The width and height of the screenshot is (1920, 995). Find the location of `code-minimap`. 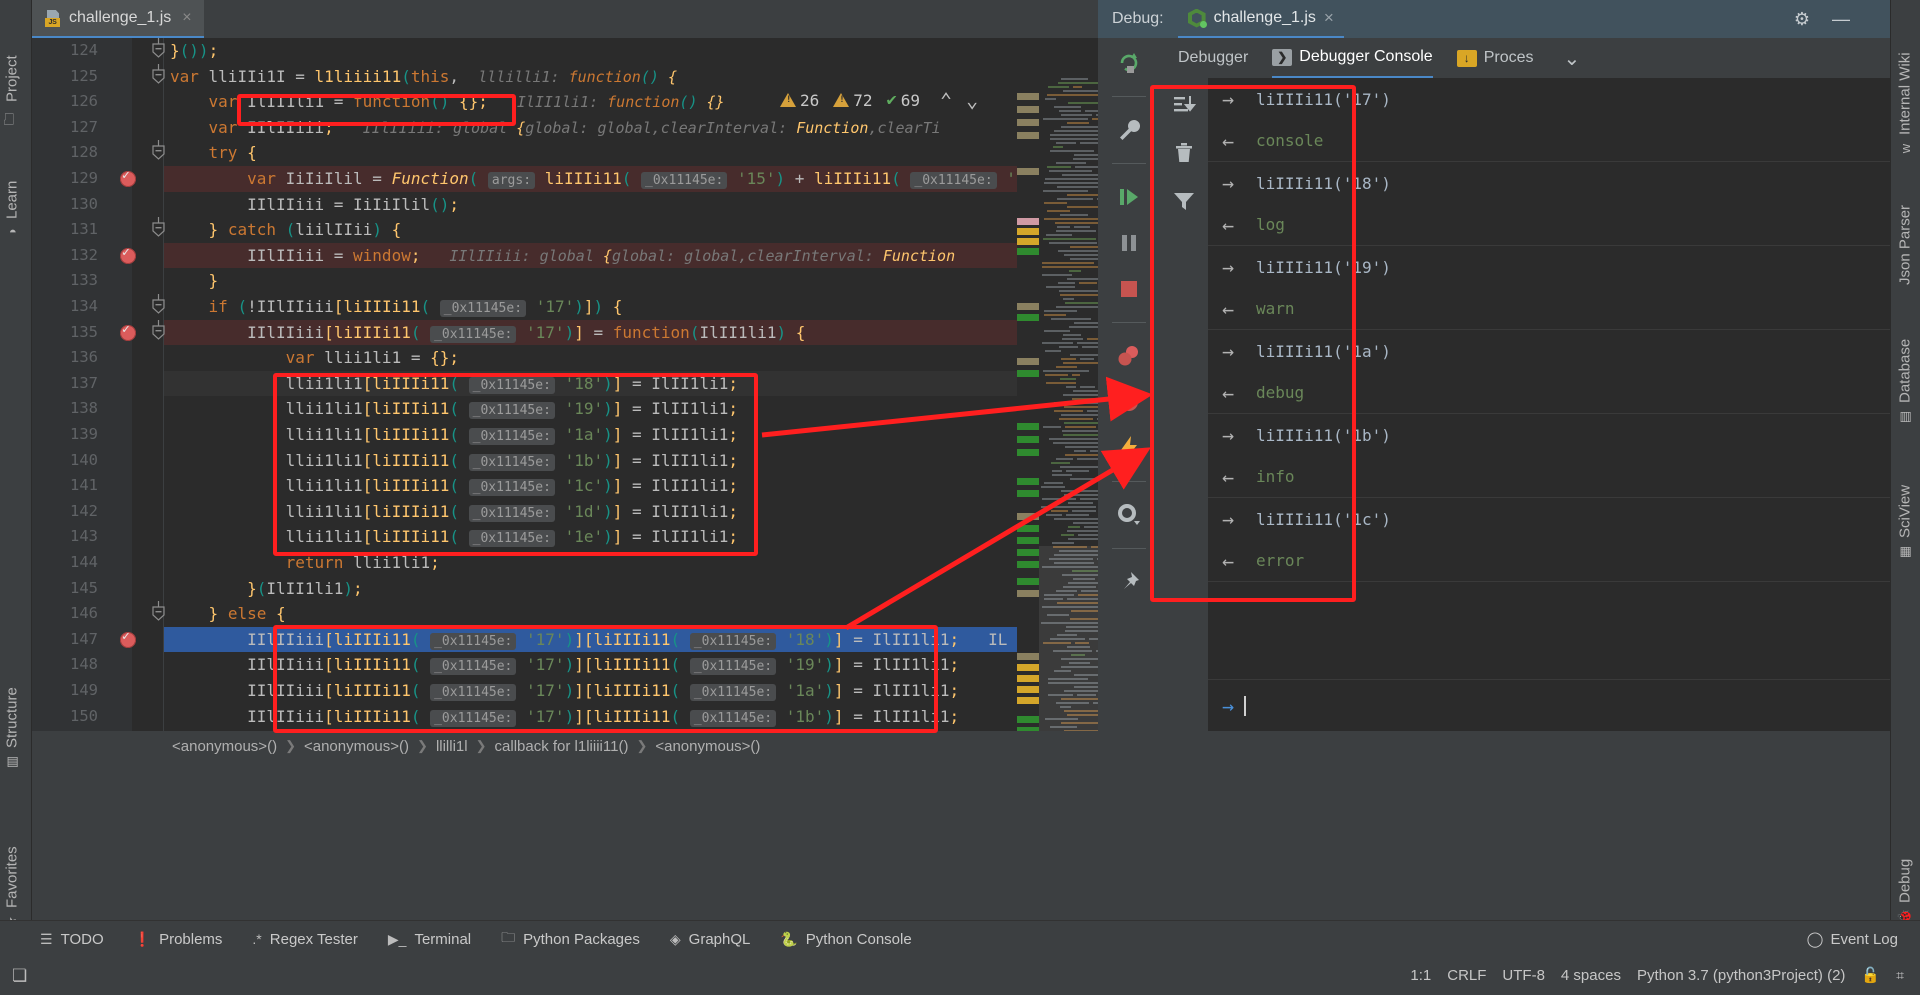

code-minimap is located at coordinates (1057, 403).